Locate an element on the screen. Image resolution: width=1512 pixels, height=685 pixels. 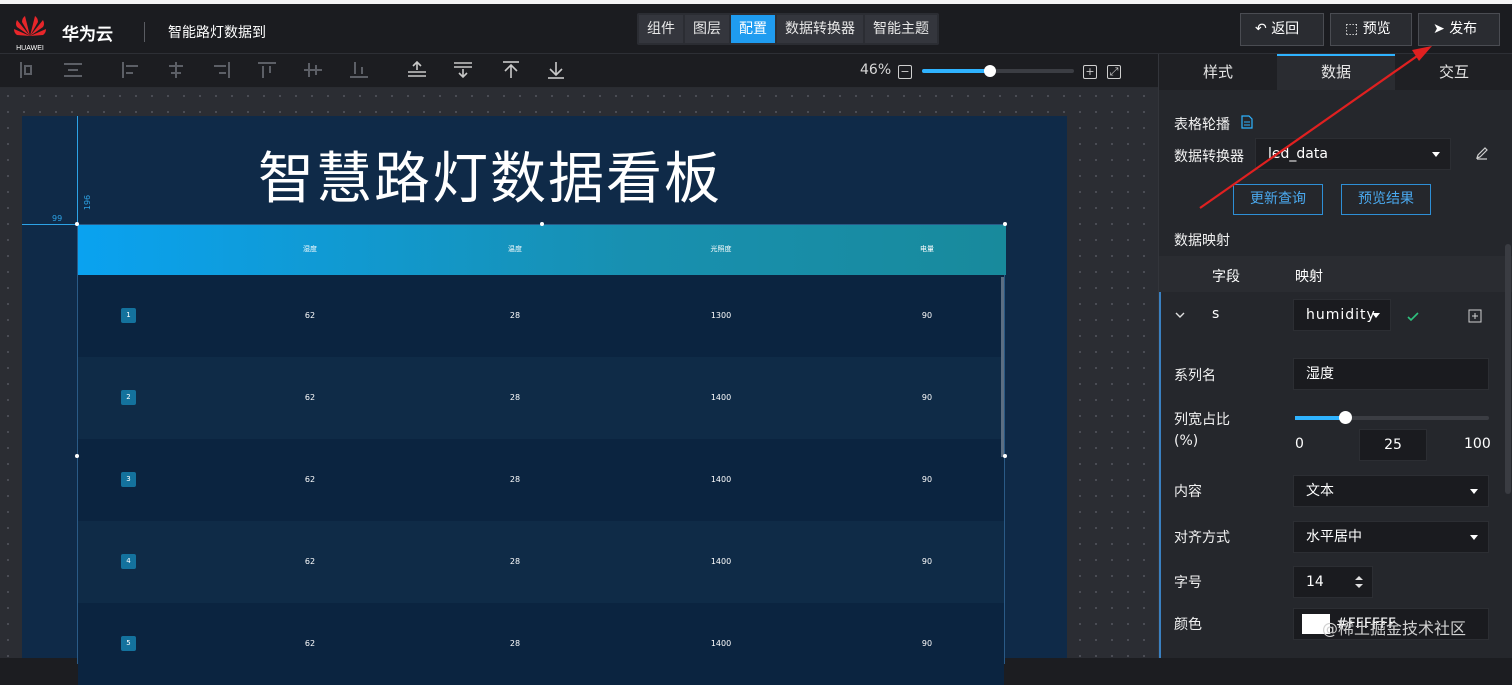
send-to-bottom-icon is located at coordinates (556, 70).